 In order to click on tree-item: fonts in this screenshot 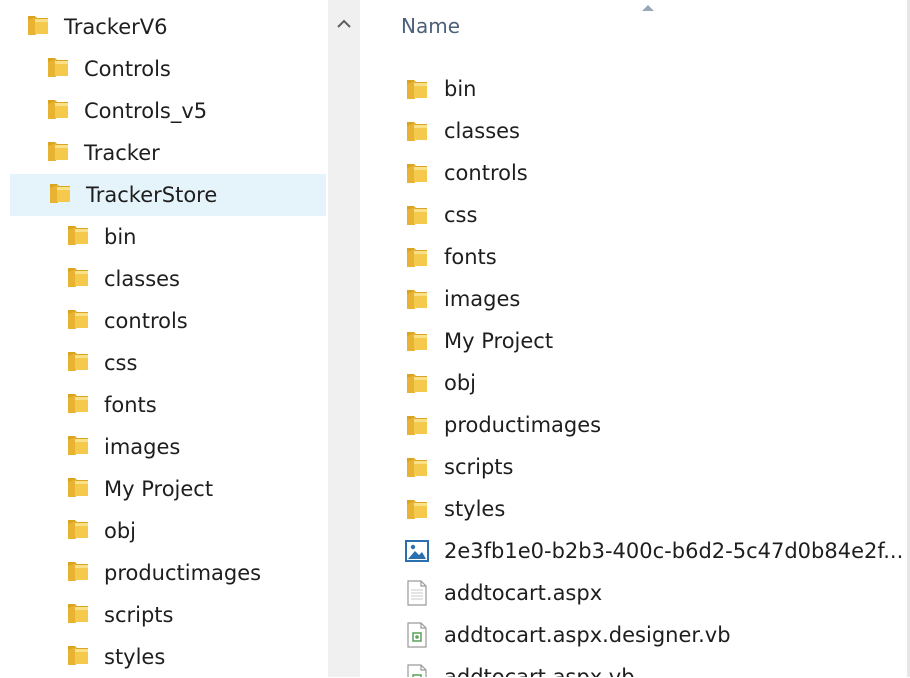, I will do `click(111, 405)`.